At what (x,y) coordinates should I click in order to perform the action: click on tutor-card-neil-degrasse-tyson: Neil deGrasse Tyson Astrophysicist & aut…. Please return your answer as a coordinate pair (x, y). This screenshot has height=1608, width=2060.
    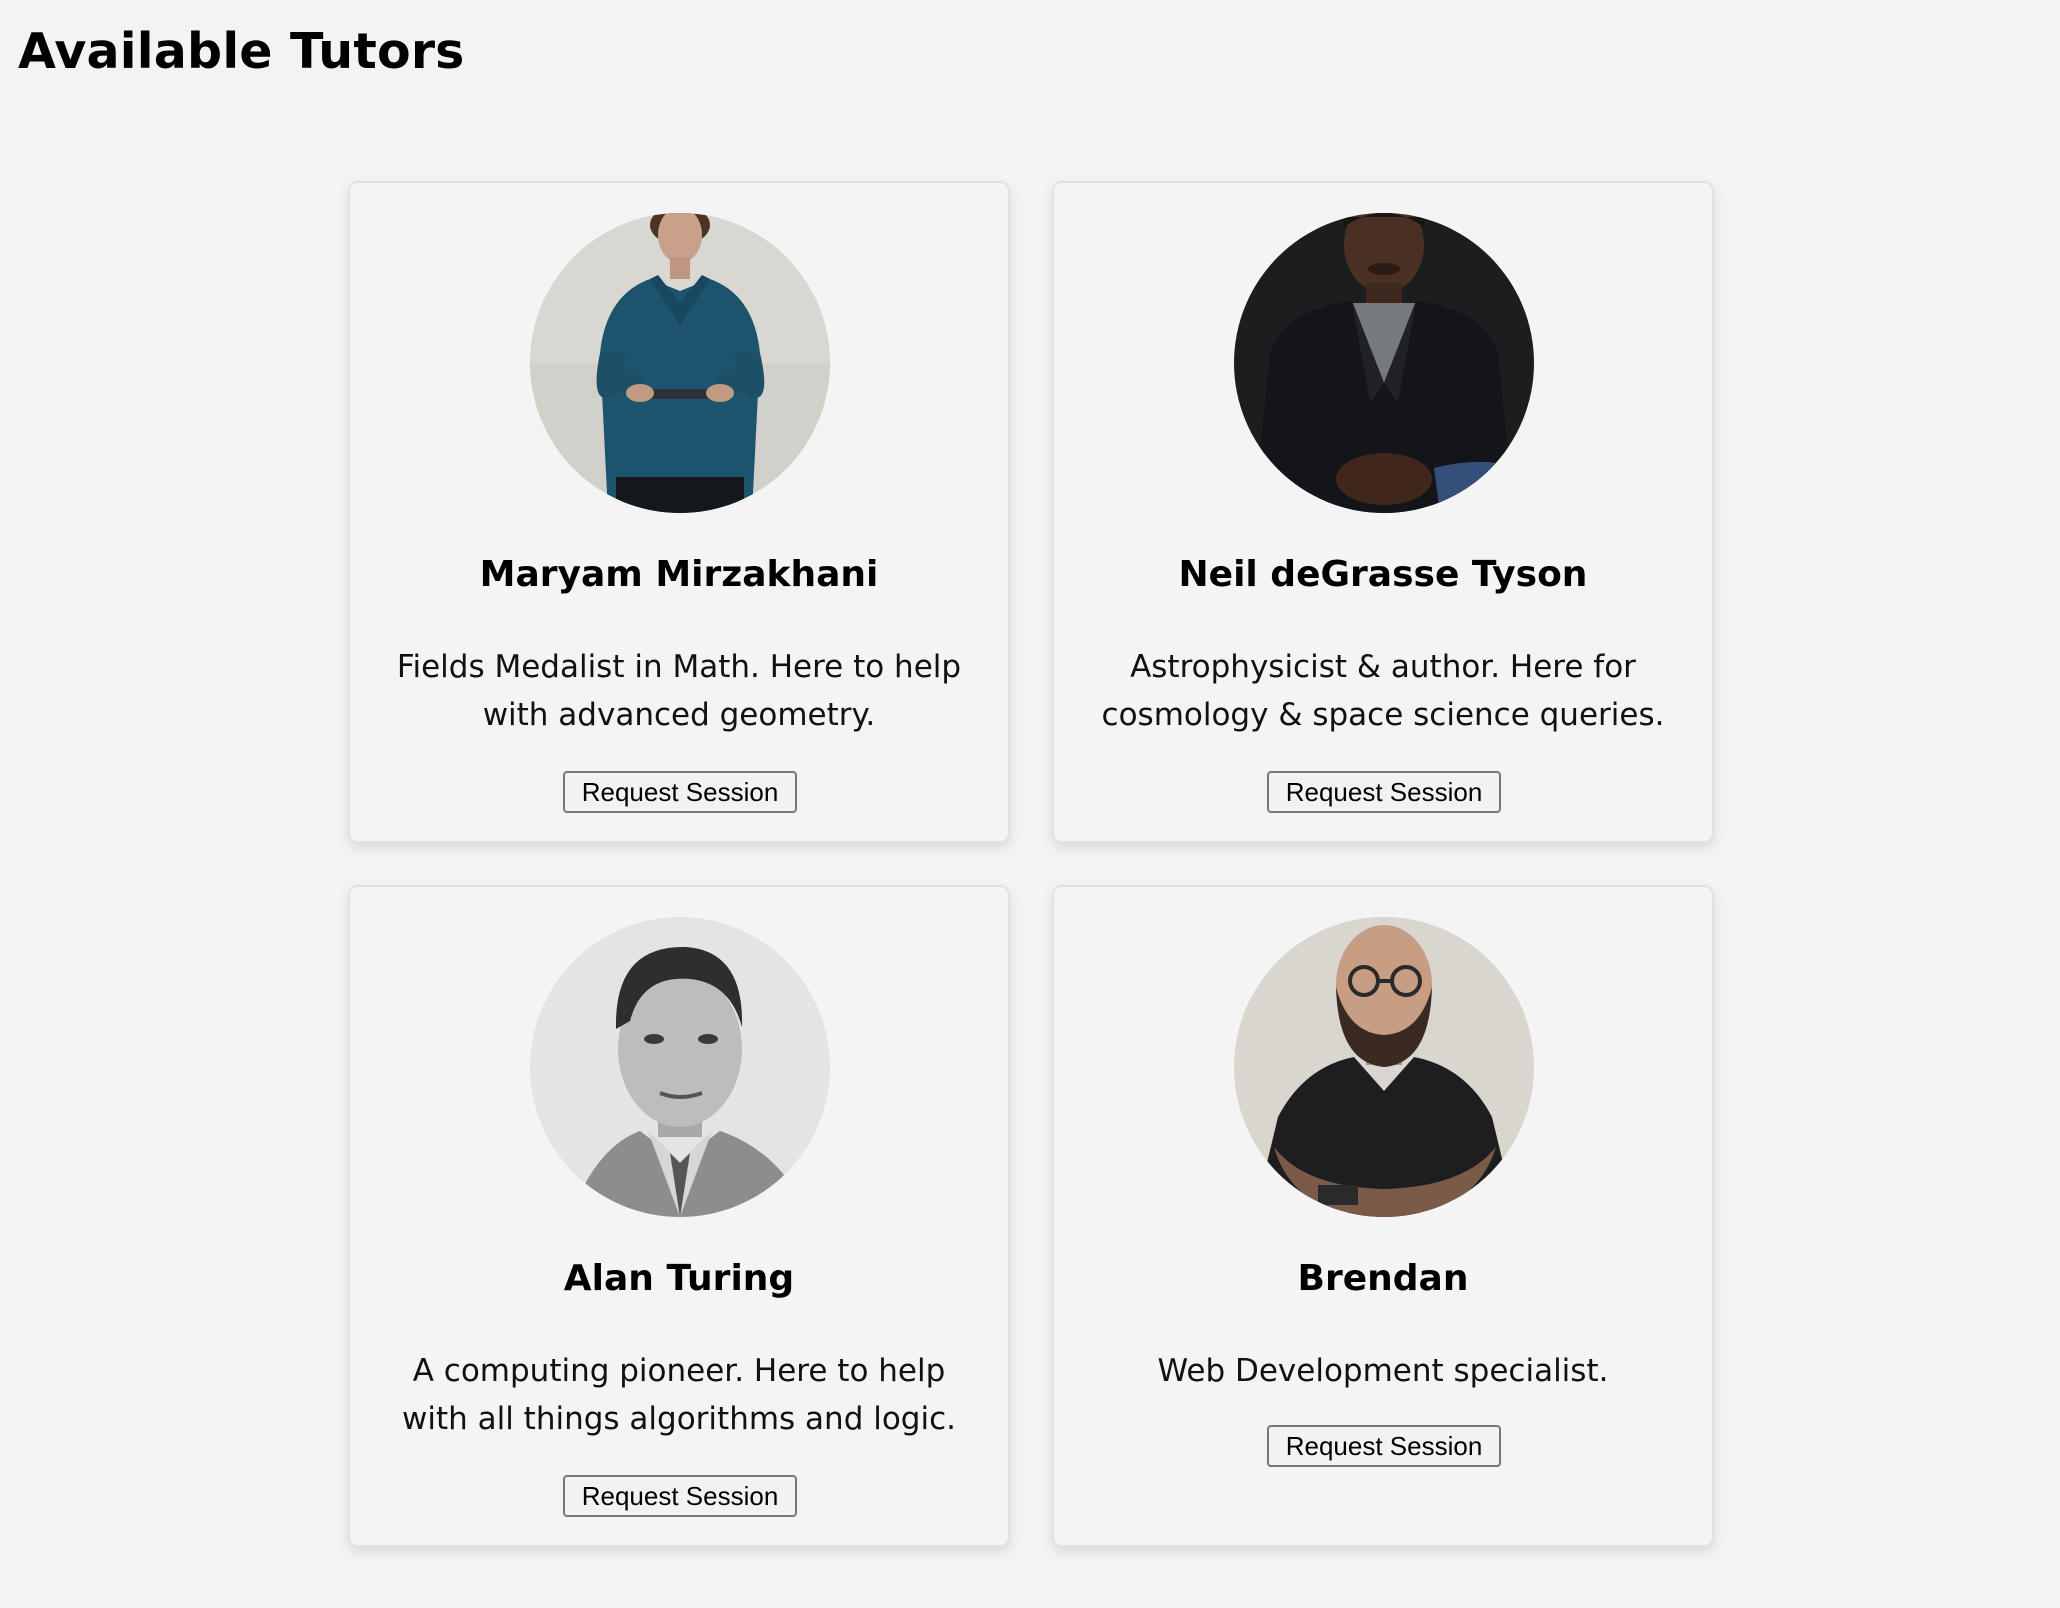
    Looking at the image, I should click on (1383, 512).